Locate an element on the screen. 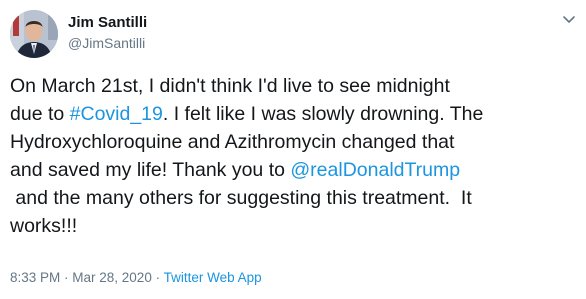  source-link: Twitter Web App is located at coordinates (213, 277).